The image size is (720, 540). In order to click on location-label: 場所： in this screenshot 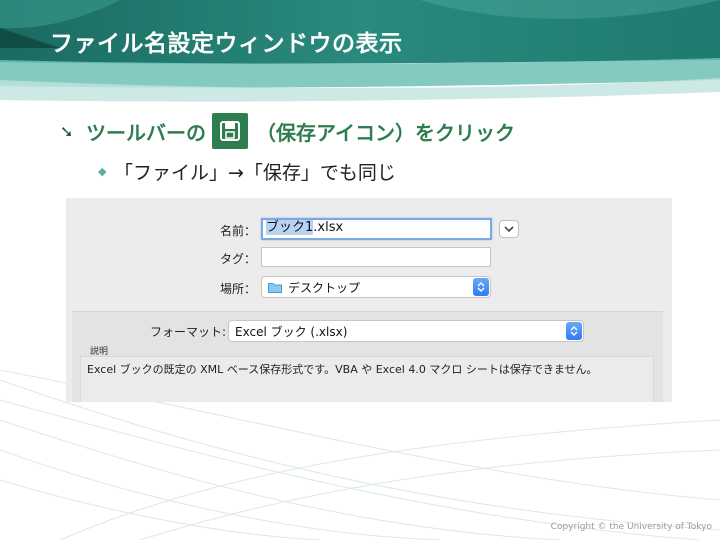, I will do `click(237, 289)`.